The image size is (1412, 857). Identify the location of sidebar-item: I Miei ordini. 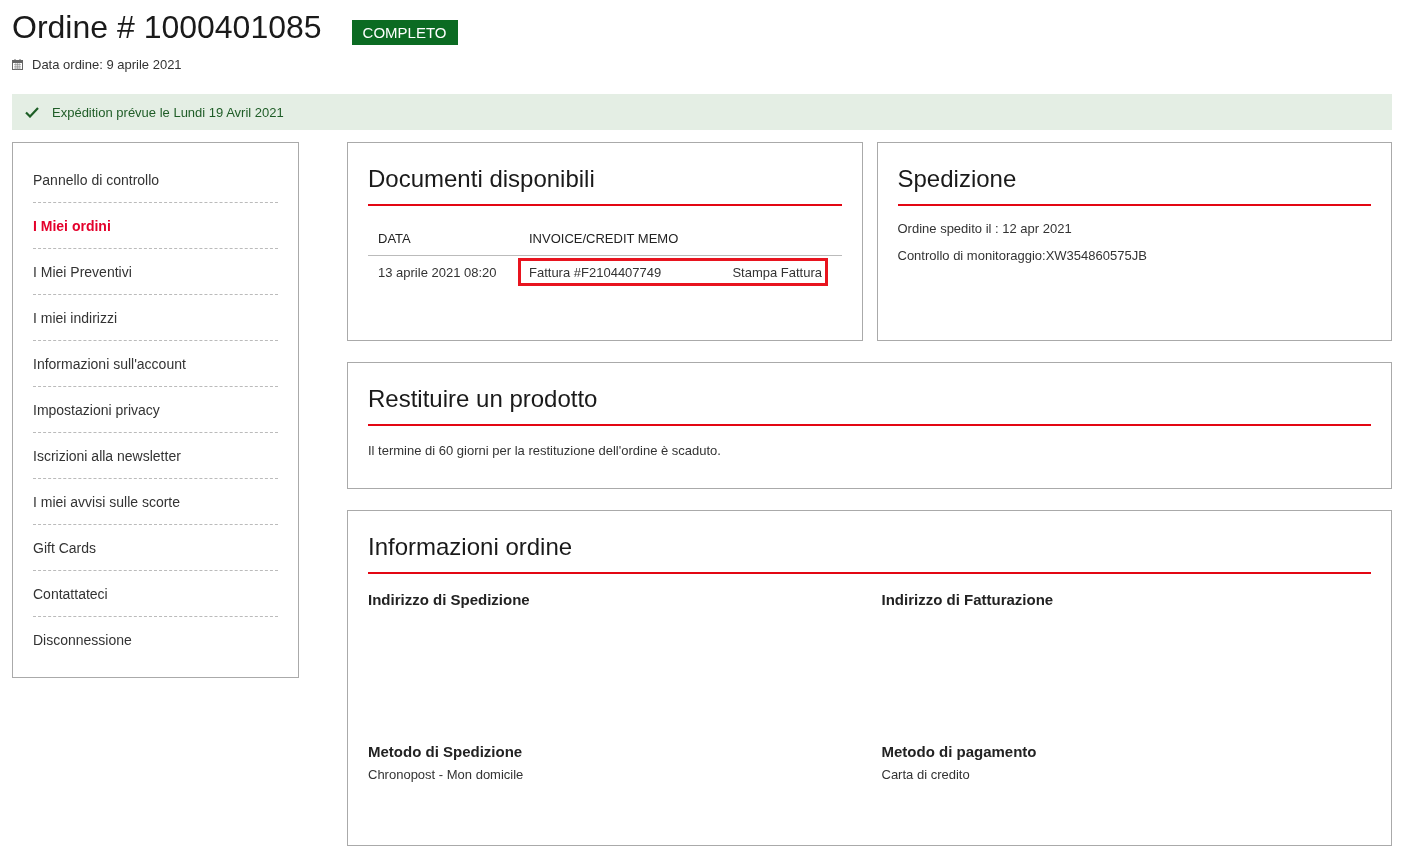
(155, 226).